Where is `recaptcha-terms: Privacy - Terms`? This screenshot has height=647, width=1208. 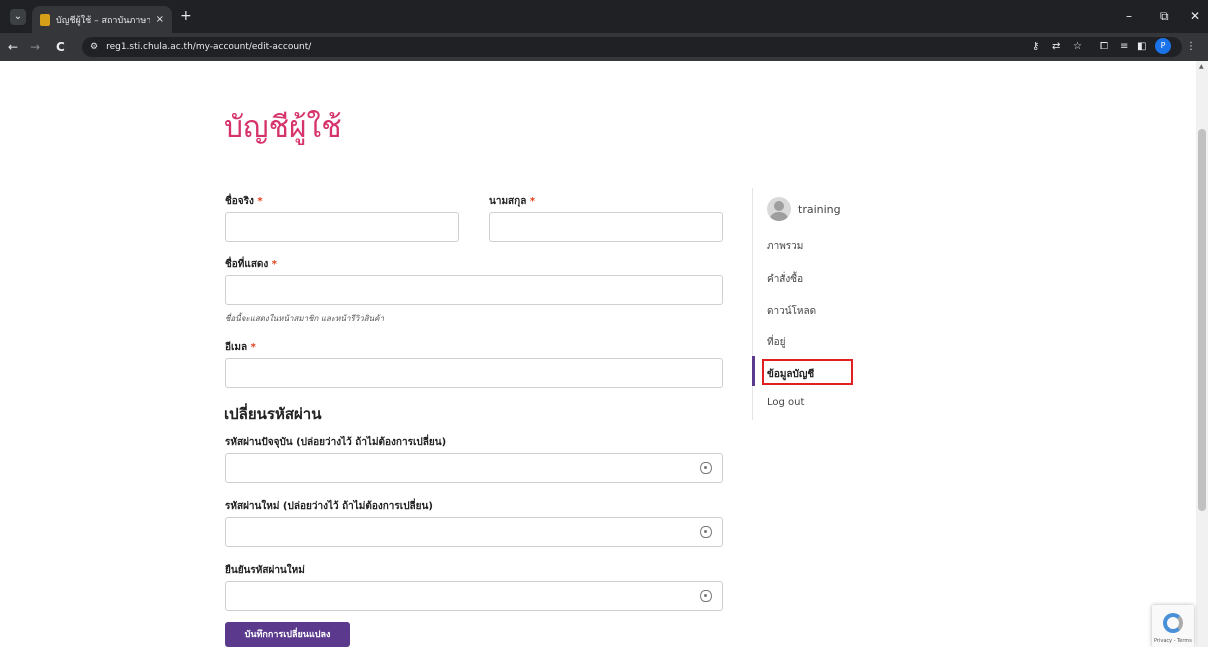
recaptcha-terms: Privacy - Terms is located at coordinates (1173, 641).